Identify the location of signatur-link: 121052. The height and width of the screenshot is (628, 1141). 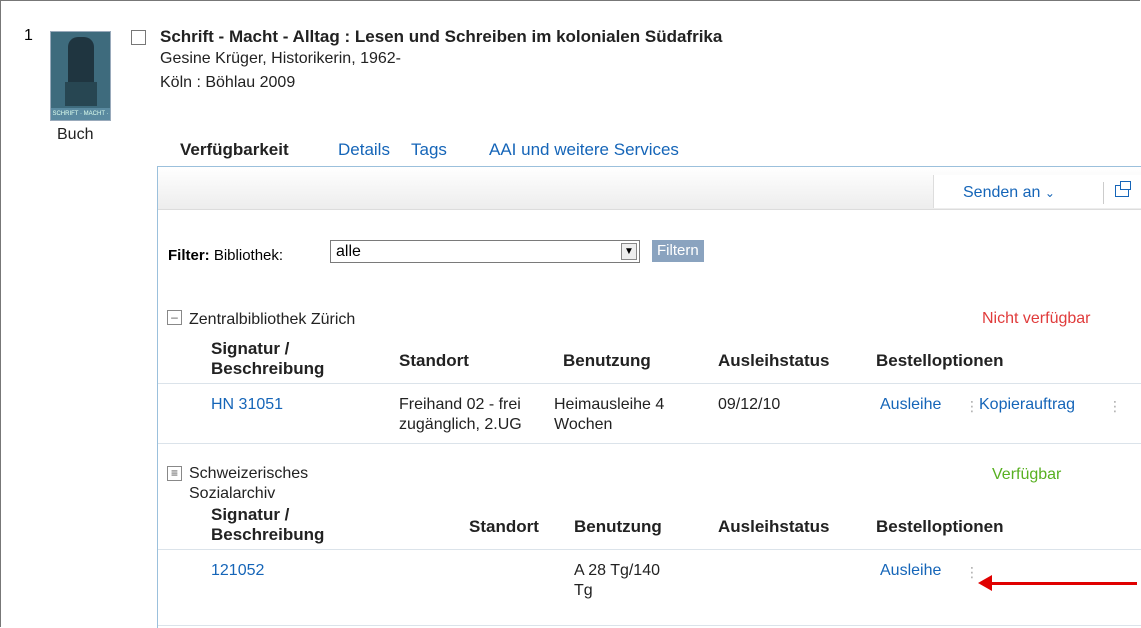
(237, 571).